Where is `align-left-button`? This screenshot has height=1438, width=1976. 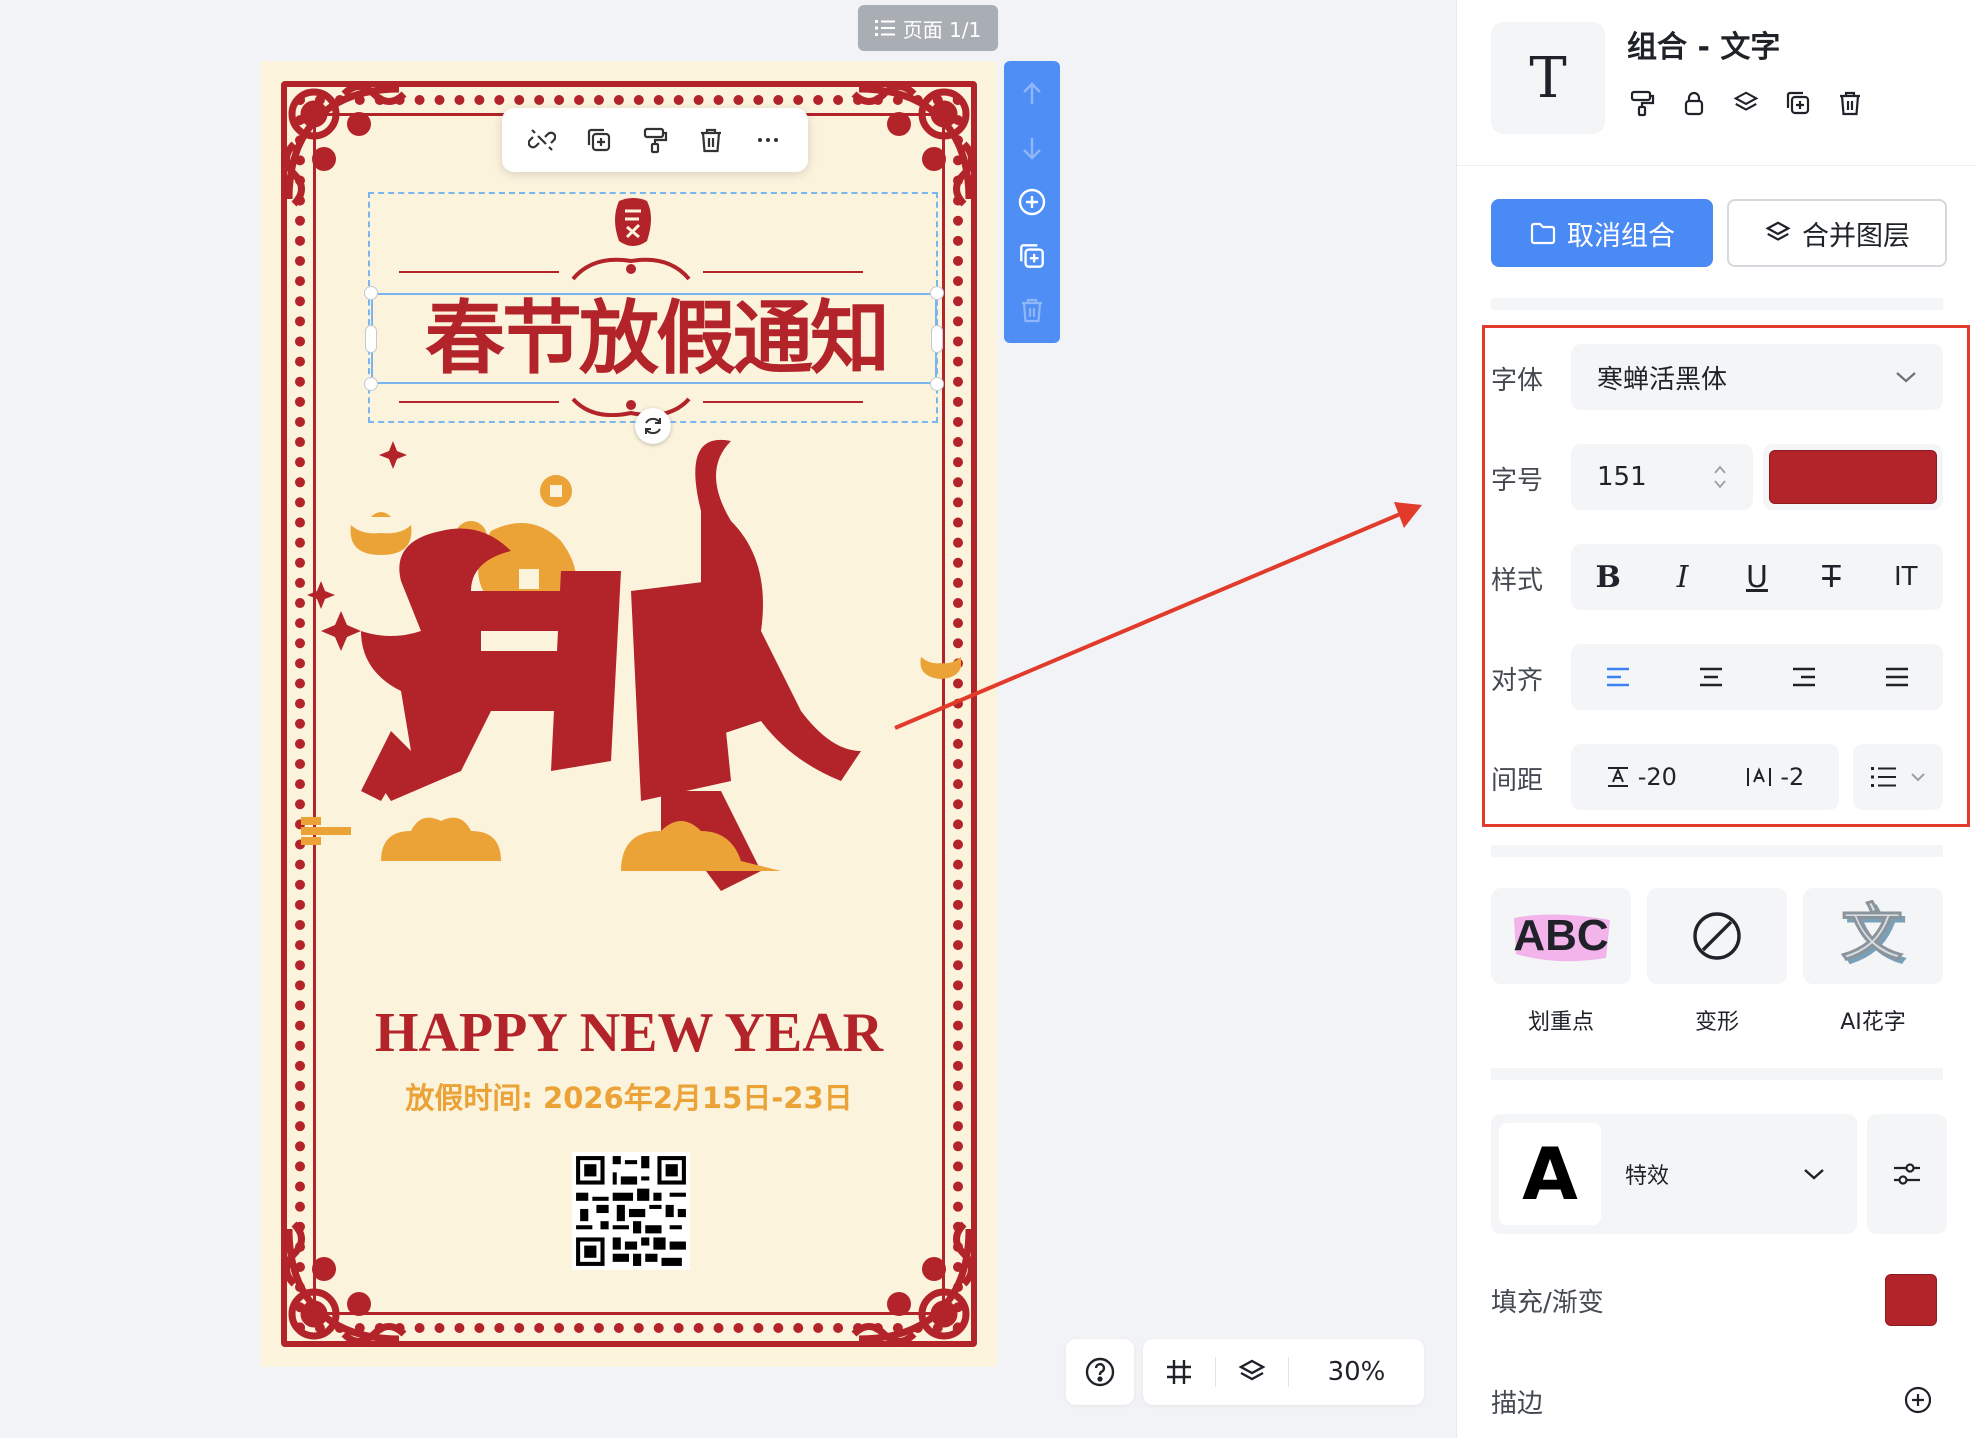
align-left-button is located at coordinates (1618, 677).